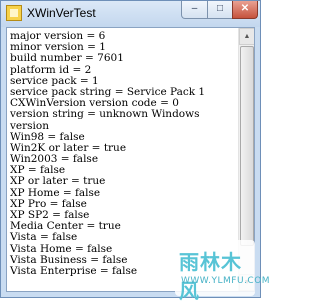 The image size is (320, 304). I want to click on minimize-button: –, so click(194, 10).